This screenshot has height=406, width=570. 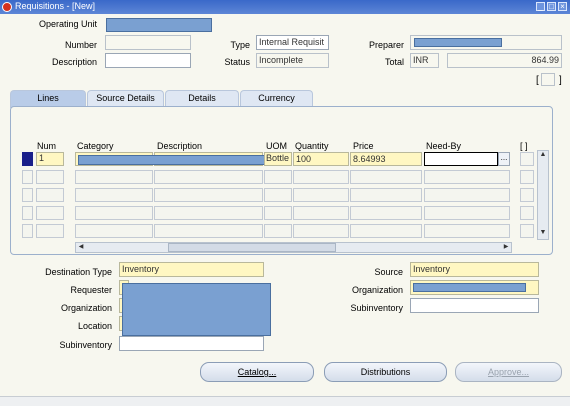 I want to click on column-header-quantity: Quantity, so click(x=312, y=146).